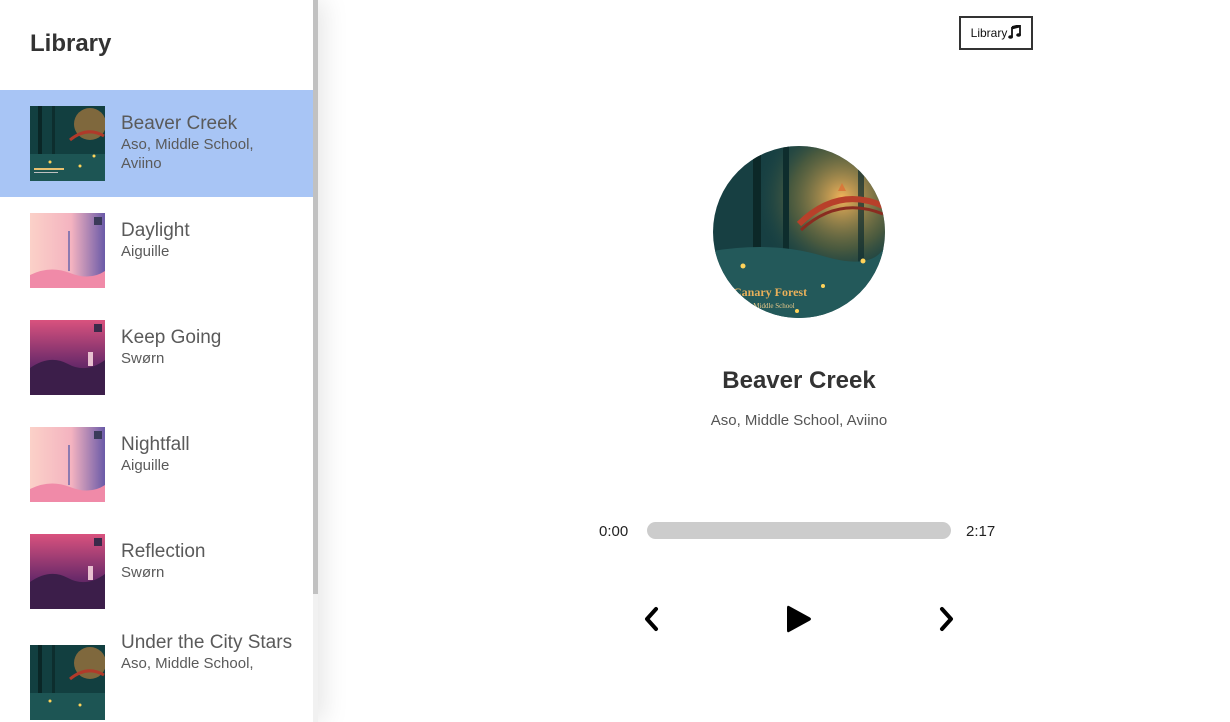 The height and width of the screenshot is (722, 1230). Describe the element at coordinates (765, 306) in the screenshot. I see `album-art-subtitle: Aso x Middle School` at that location.